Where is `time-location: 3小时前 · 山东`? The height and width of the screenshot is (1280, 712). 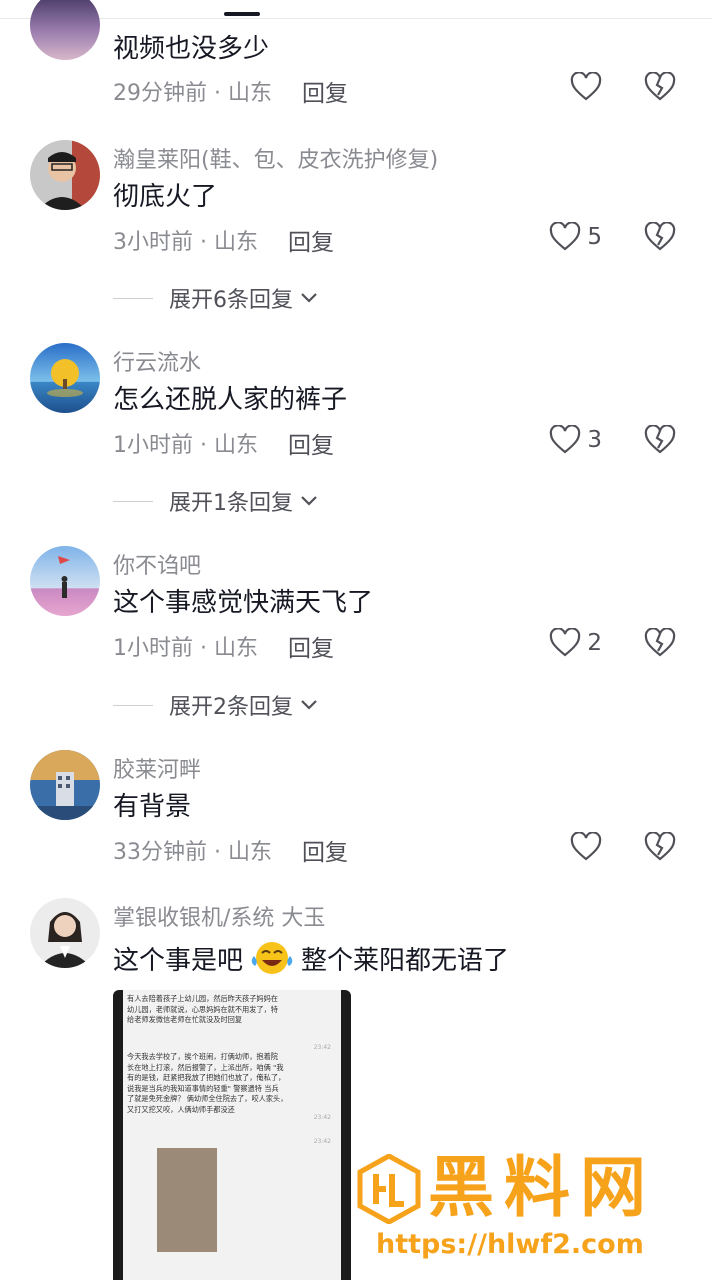 time-location: 3小时前 · 山东 is located at coordinates (185, 242).